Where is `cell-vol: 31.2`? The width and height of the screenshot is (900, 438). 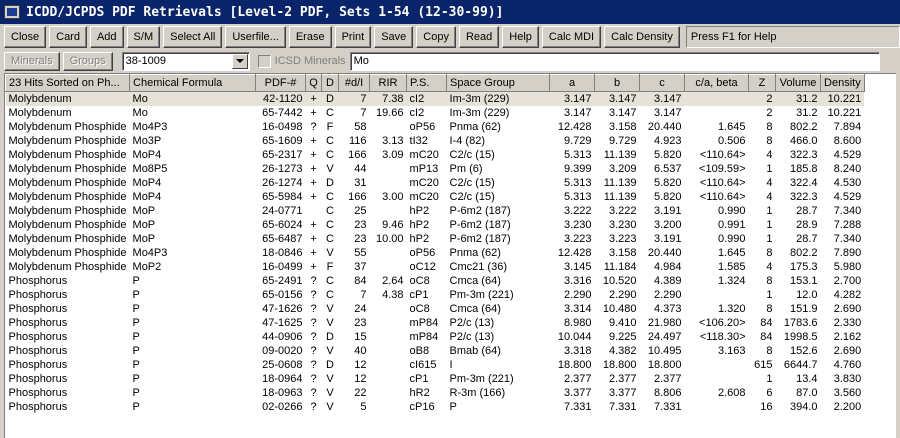 cell-vol: 31.2 is located at coordinates (798, 98).